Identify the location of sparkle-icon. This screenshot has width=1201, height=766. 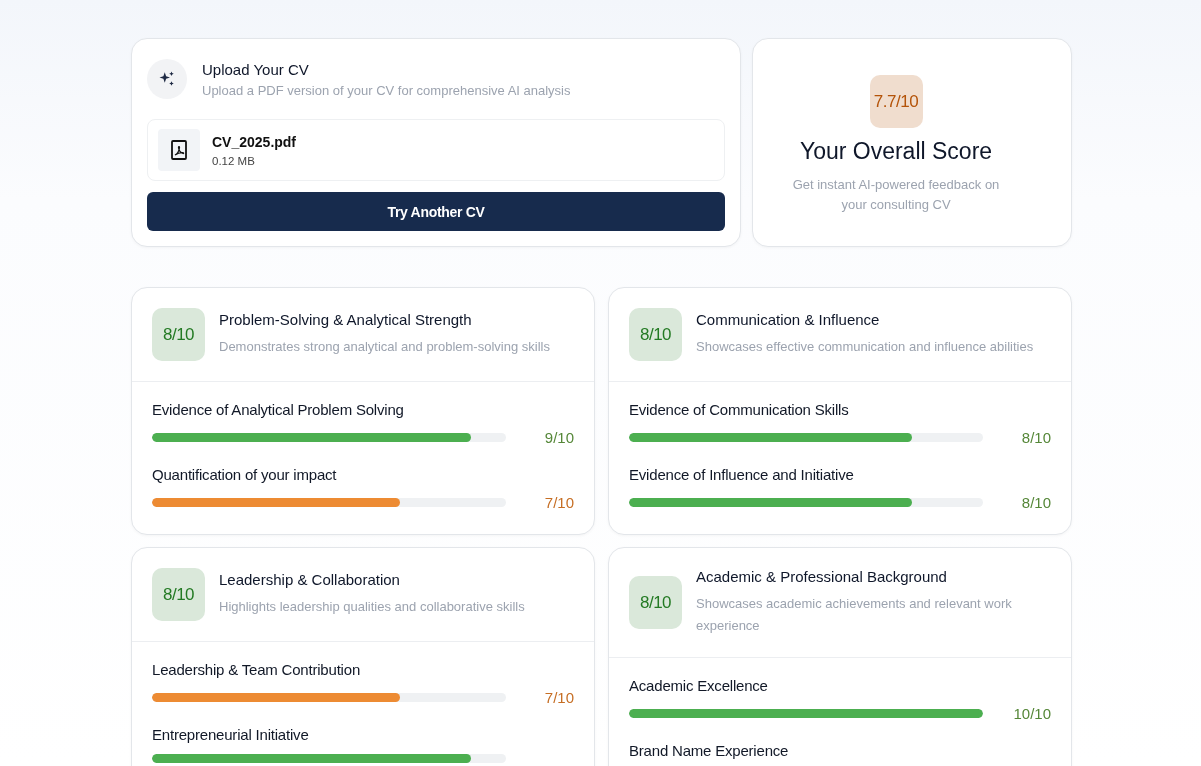
(167, 79).